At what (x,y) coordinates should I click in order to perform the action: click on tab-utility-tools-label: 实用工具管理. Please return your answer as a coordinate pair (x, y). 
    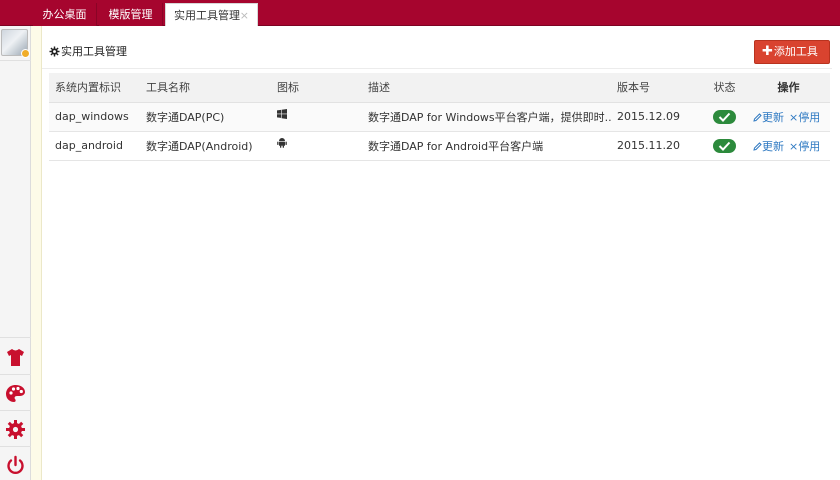
    Looking at the image, I should click on (207, 15).